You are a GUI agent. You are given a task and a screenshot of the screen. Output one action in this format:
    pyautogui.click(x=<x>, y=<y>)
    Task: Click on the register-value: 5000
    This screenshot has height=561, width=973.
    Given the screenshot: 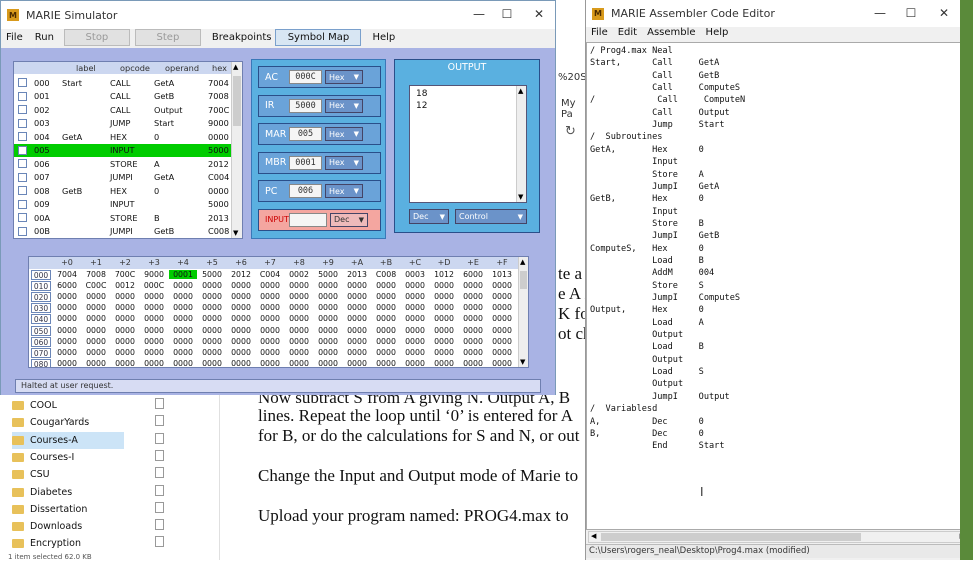 What is the action you would take?
    pyautogui.click(x=305, y=105)
    